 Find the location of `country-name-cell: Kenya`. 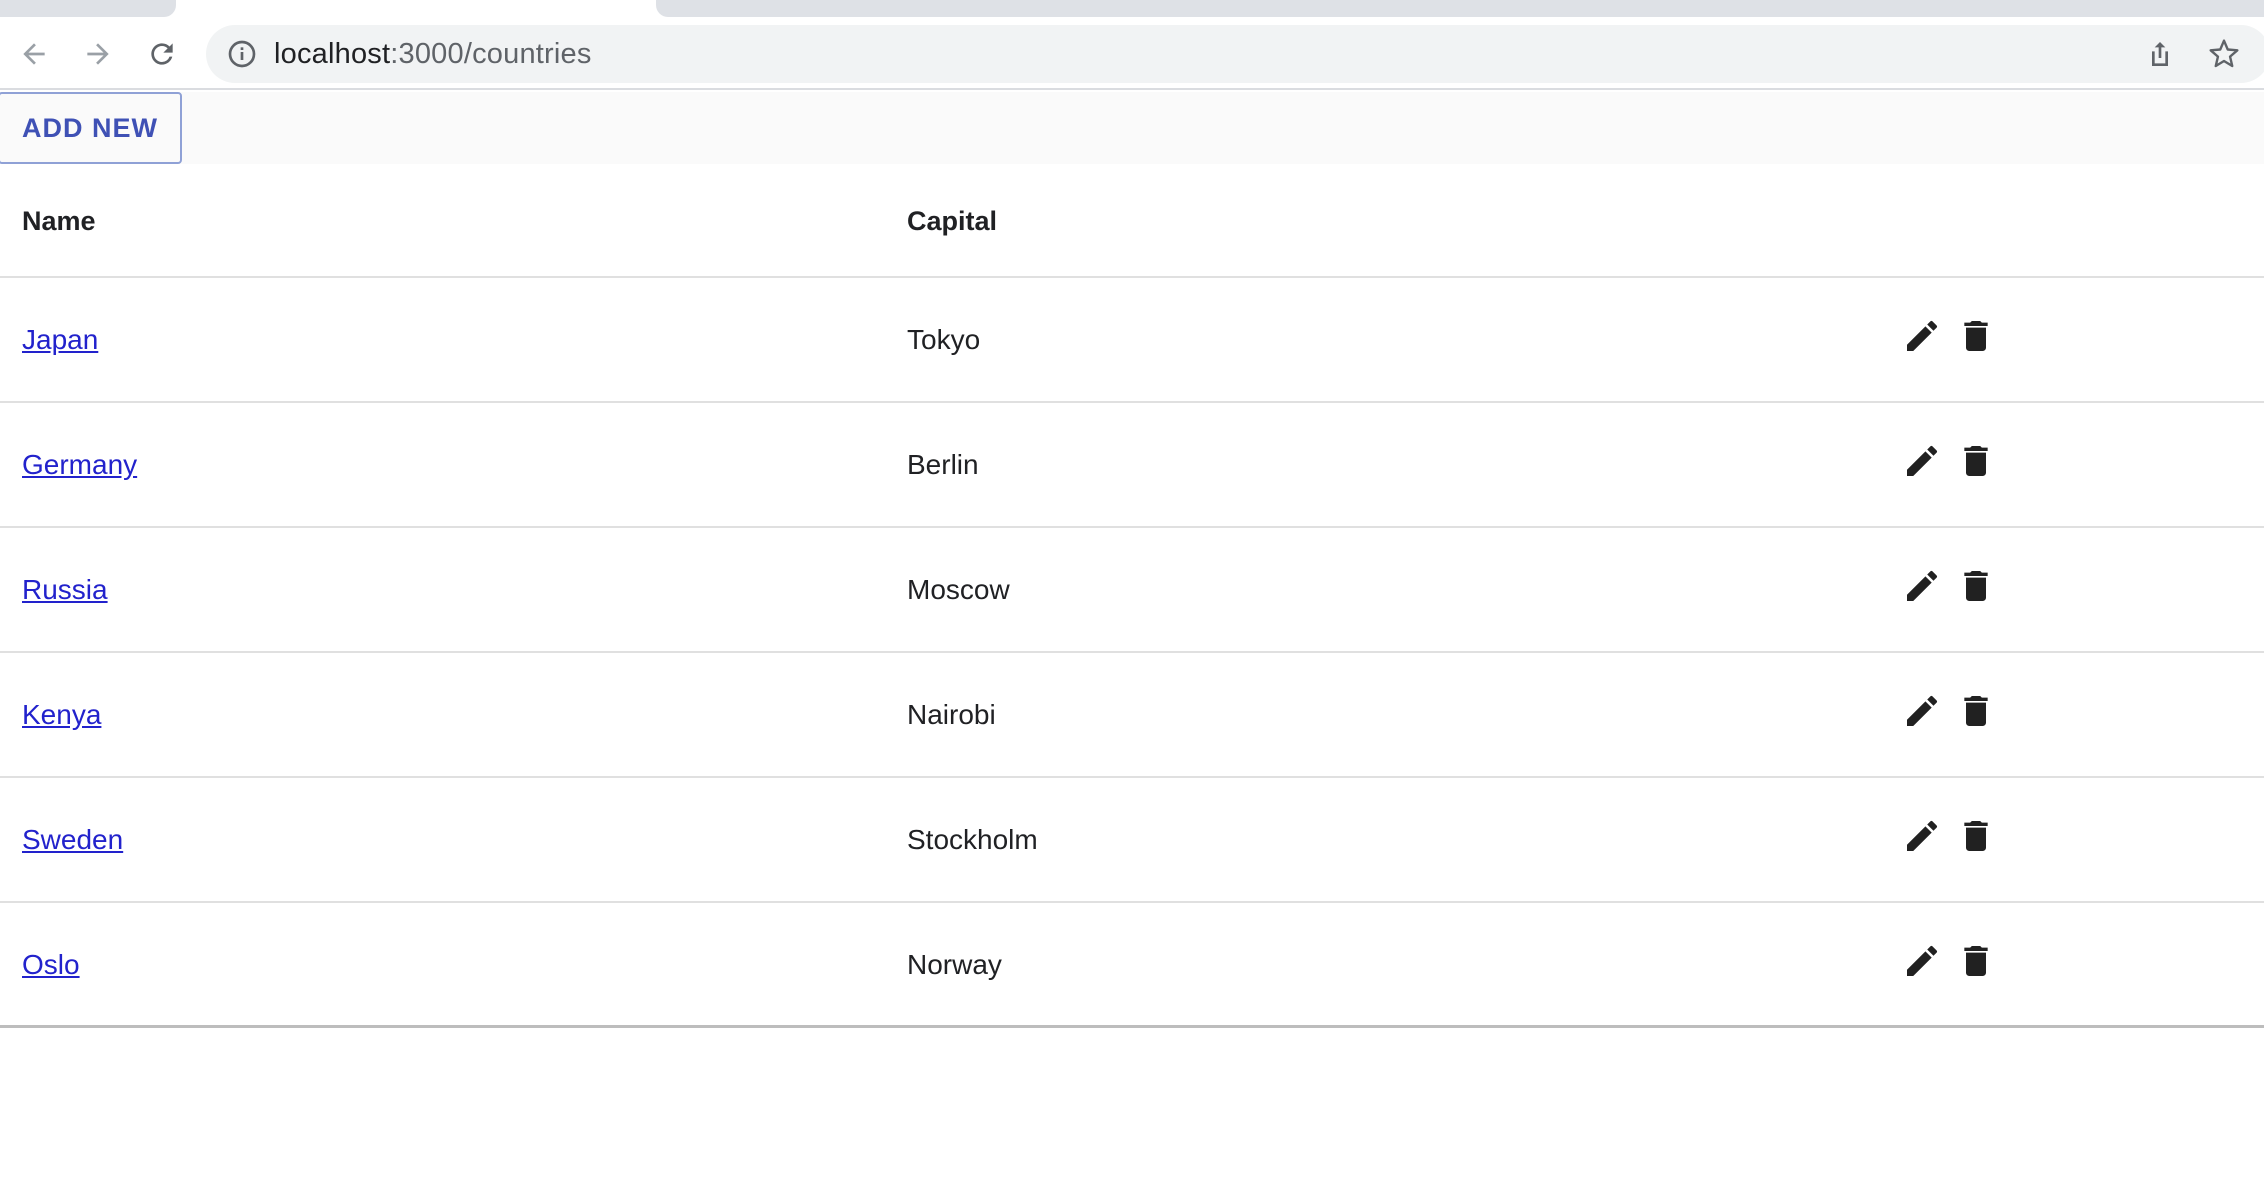

country-name-cell: Kenya is located at coordinates (61, 714).